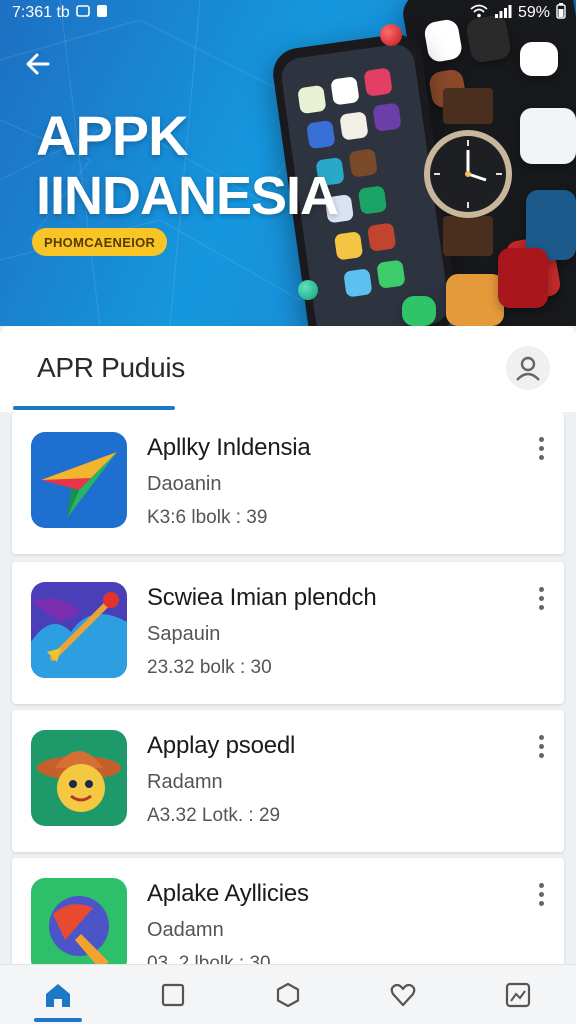 The height and width of the screenshot is (1024, 576). Describe the element at coordinates (184, 484) in the screenshot. I see `app-subtitle: Daoanin` at that location.